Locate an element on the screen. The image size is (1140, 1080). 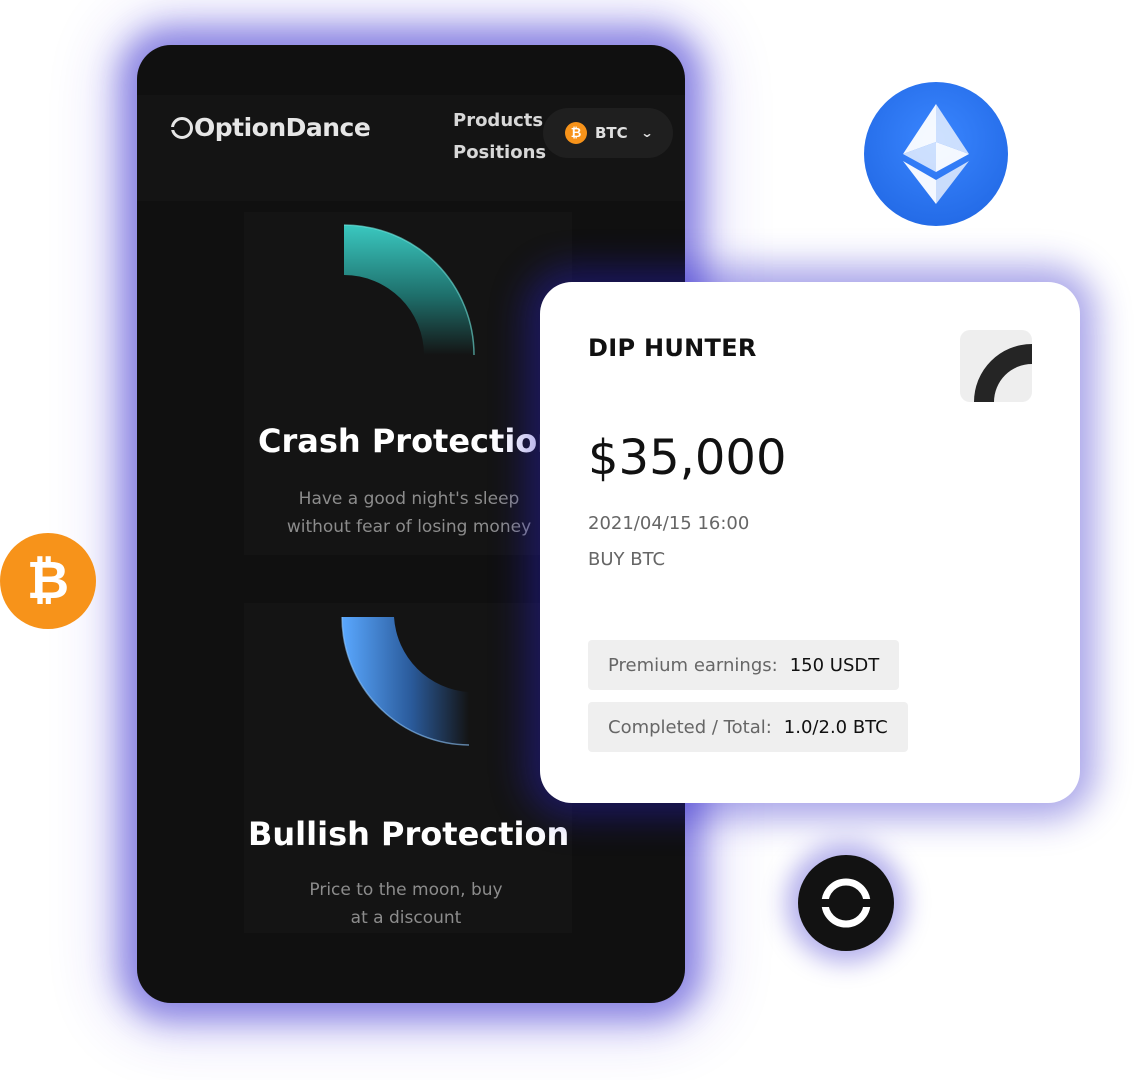
brand-logo: OptionDance is located at coordinates (270, 127).